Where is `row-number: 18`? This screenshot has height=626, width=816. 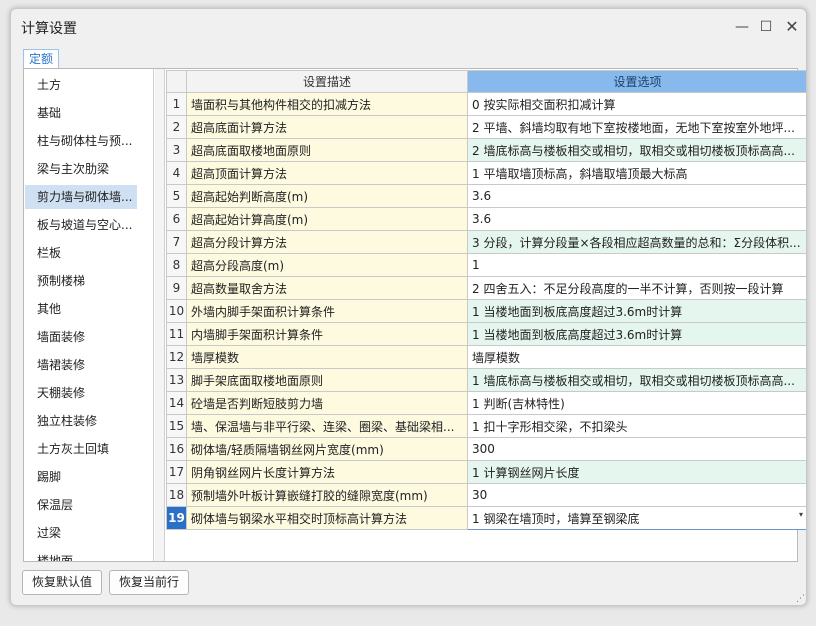
row-number: 18 is located at coordinates (176, 495).